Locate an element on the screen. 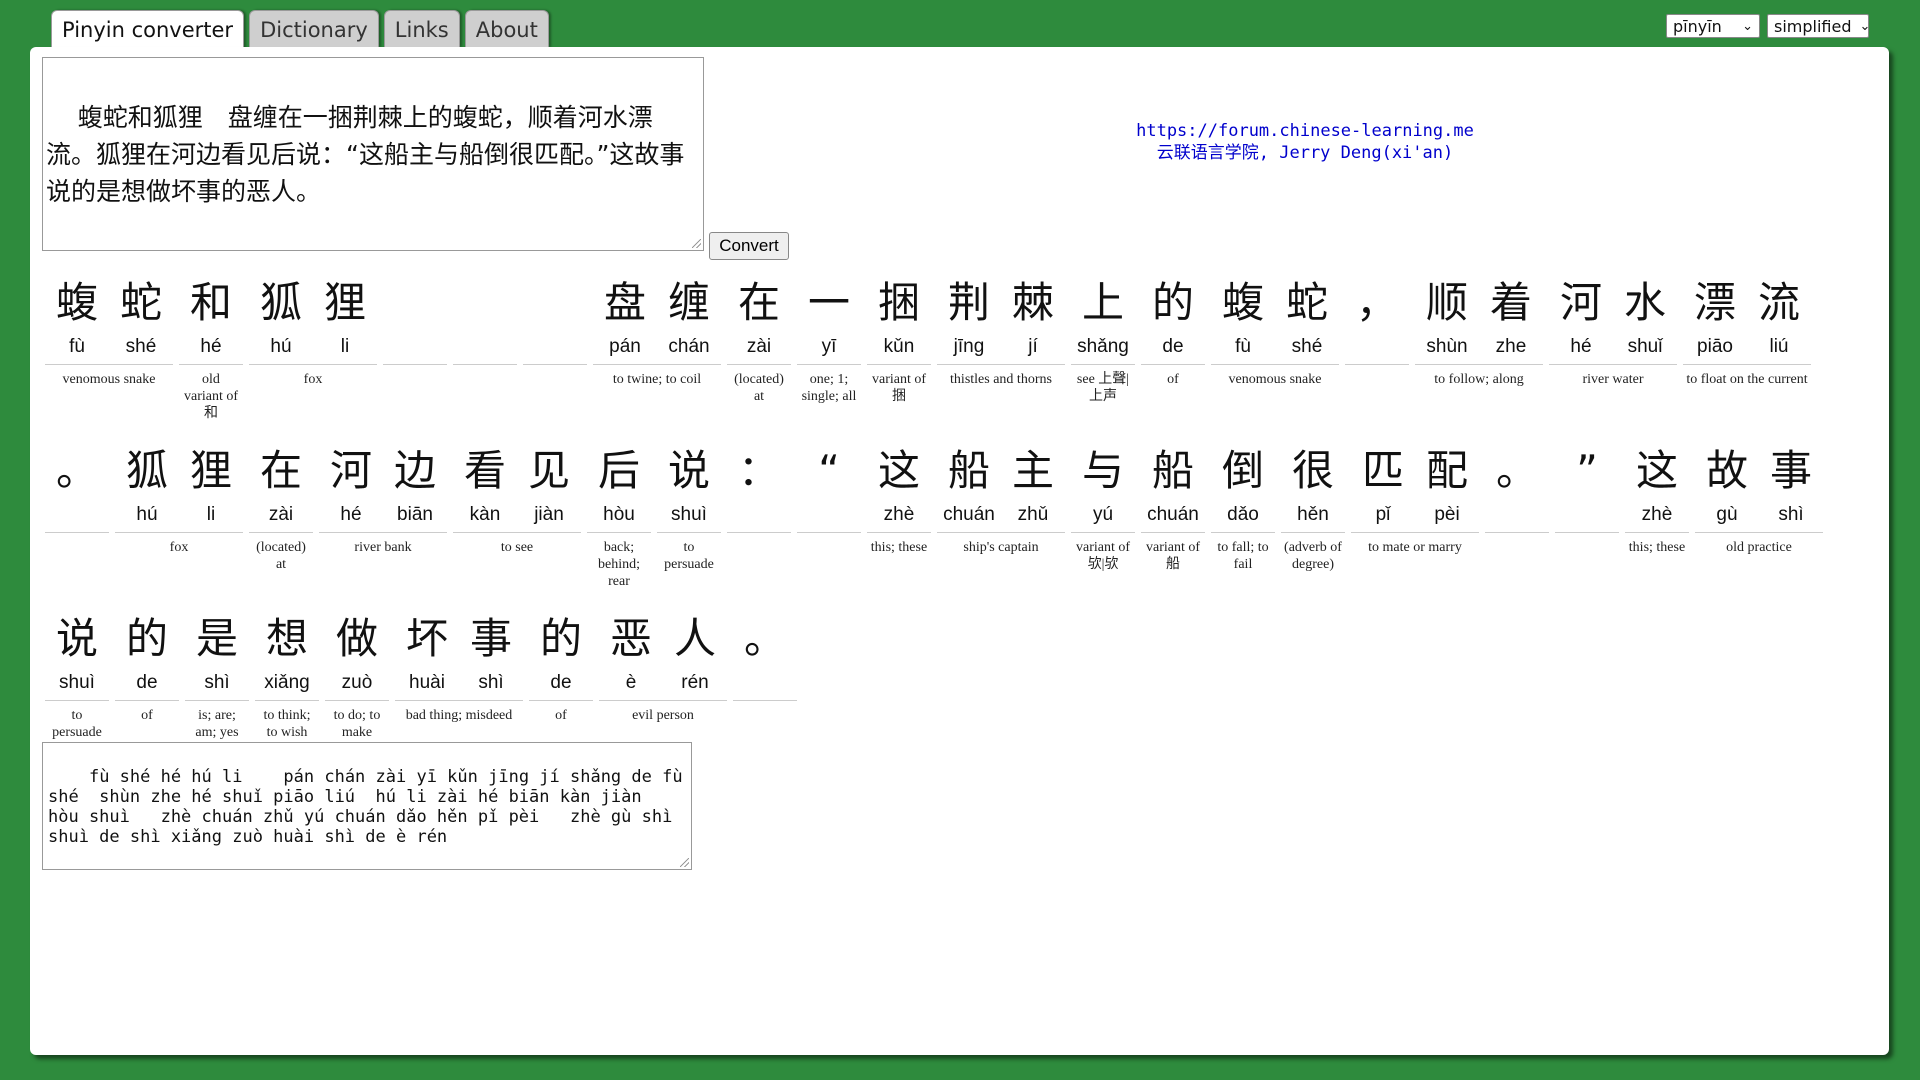  char-cell: 边 biān is located at coordinates (415, 489).